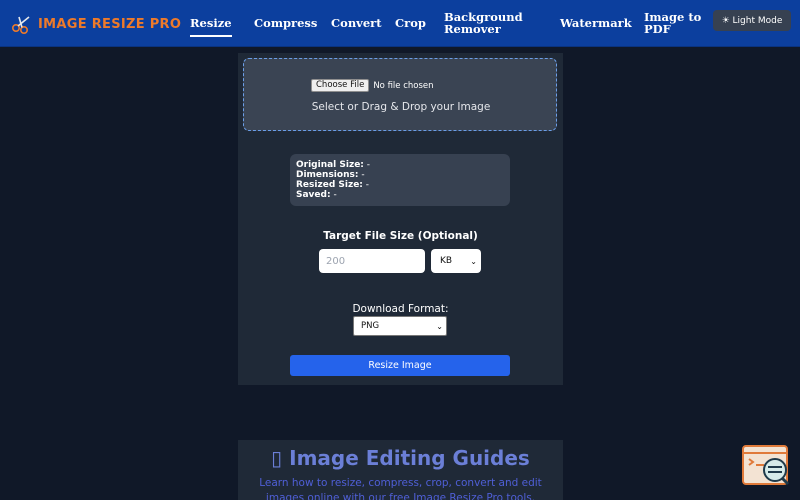  I want to click on guides-title: ▯ Image Editing Guides, so click(400, 458).